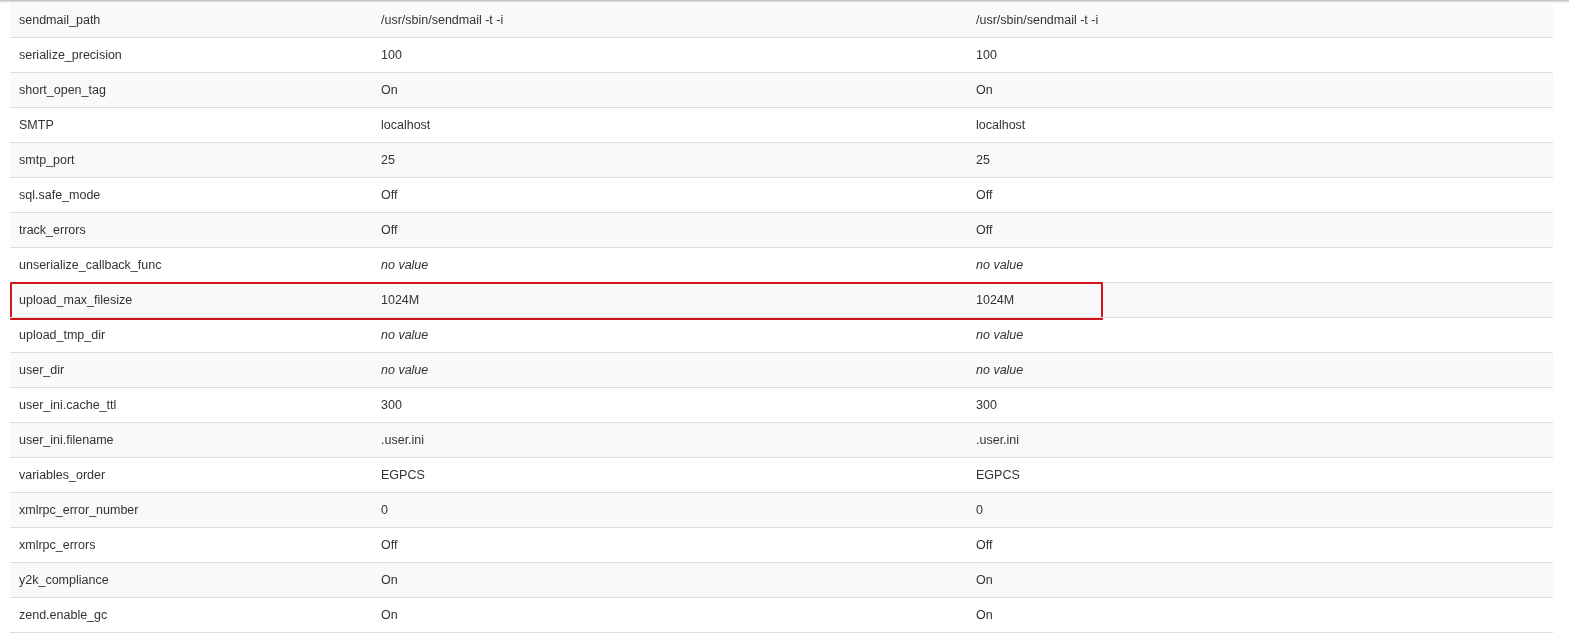  What do you see at coordinates (63, 615) in the screenshot?
I see `table-cell-text: zend.enable_gc` at bounding box center [63, 615].